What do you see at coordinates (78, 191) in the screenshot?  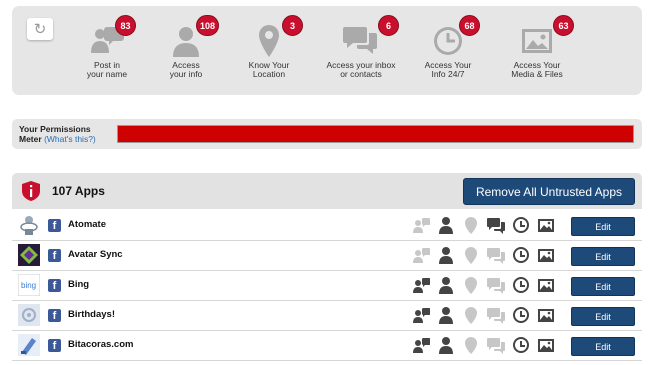 I see `apps-count: 107 Apps` at bounding box center [78, 191].